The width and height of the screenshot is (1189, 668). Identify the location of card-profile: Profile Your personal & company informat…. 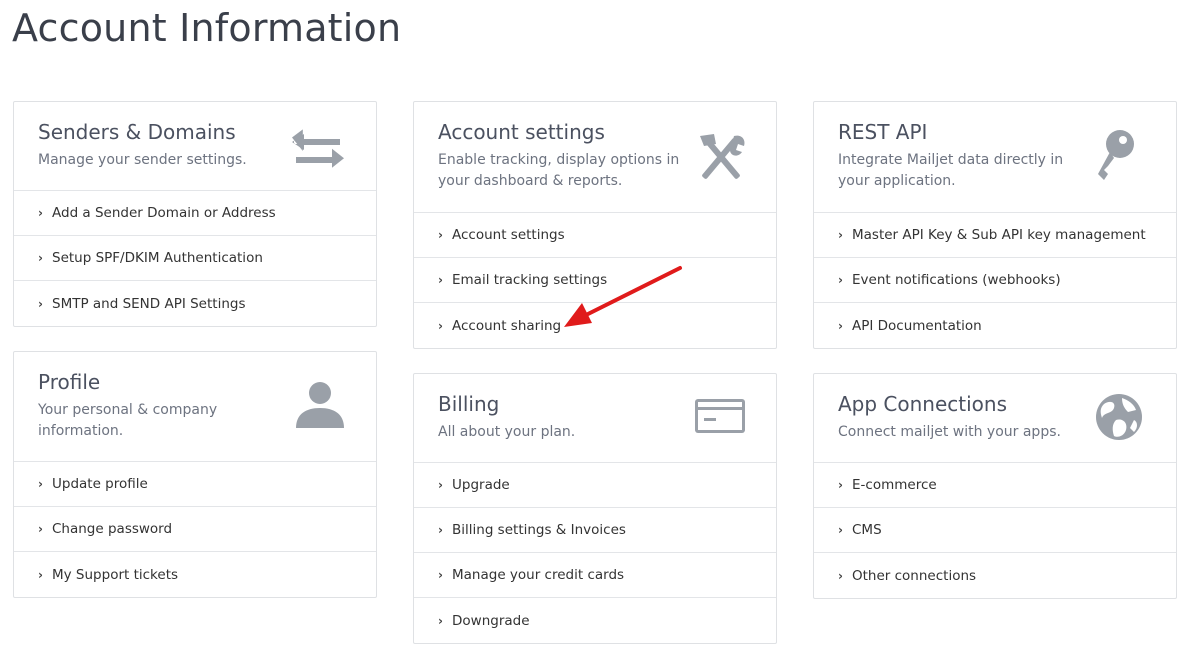
(195, 474).